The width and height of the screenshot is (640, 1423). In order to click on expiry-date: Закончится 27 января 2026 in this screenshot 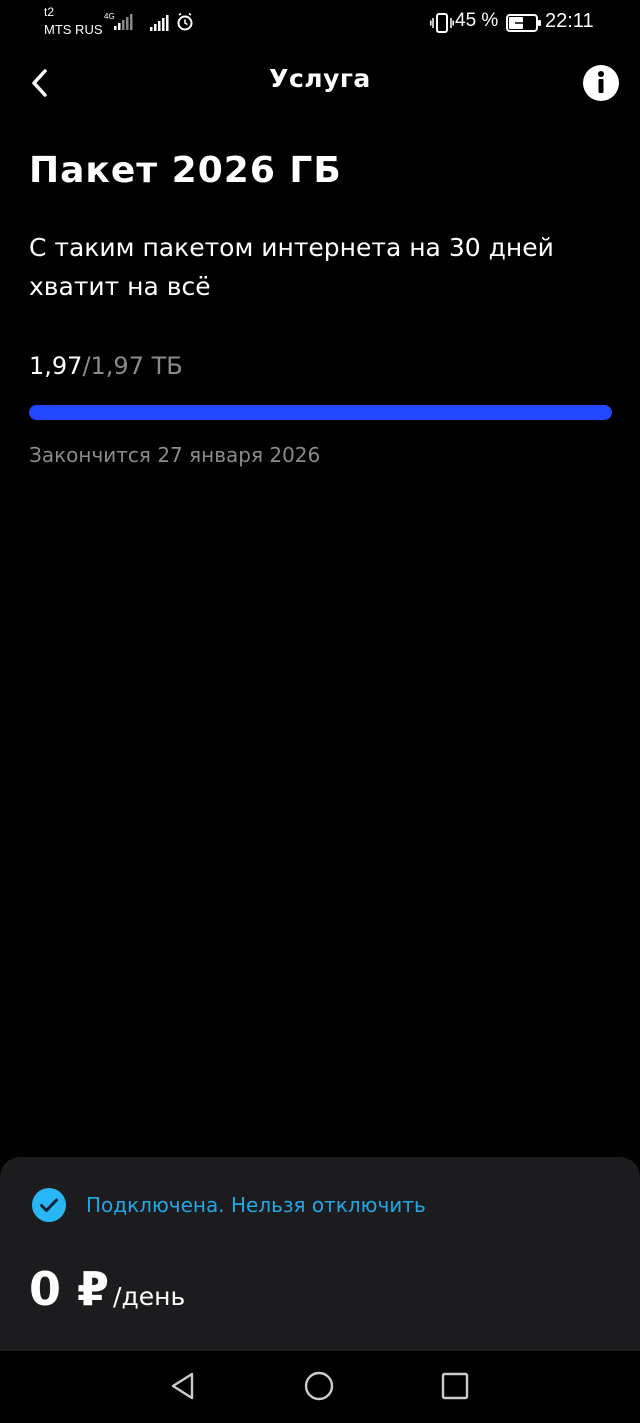, I will do `click(175, 455)`.